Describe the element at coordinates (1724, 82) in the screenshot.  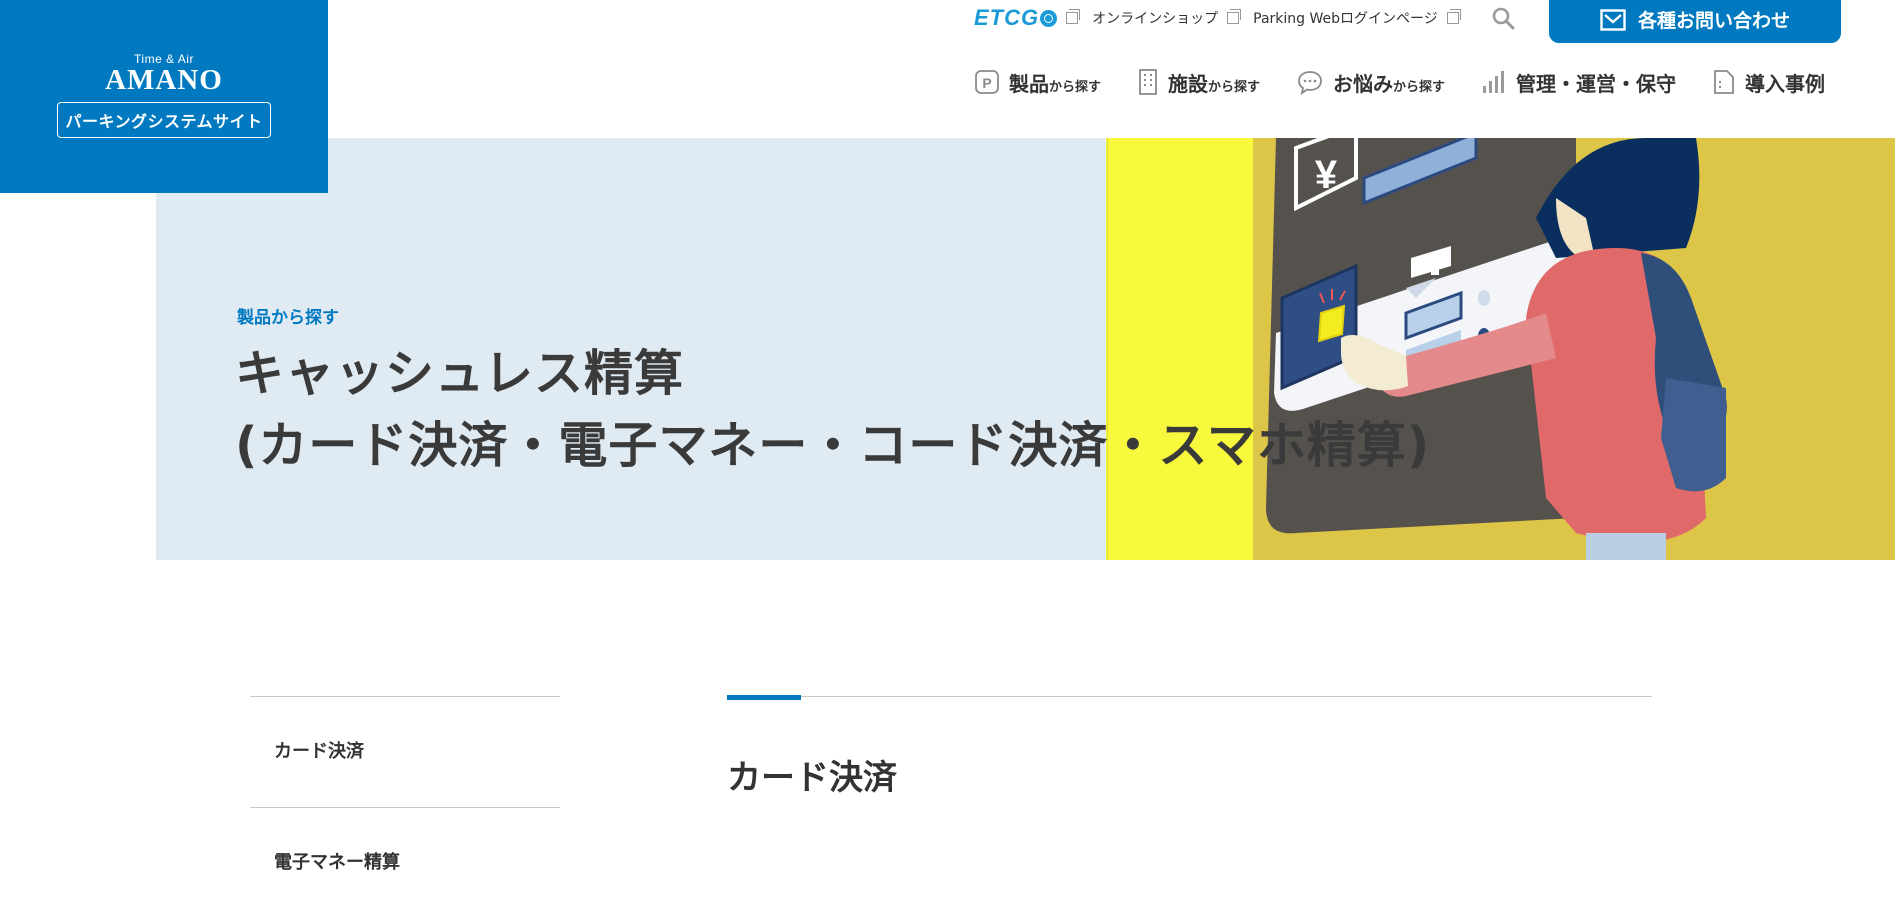
I see `document-icon` at that location.